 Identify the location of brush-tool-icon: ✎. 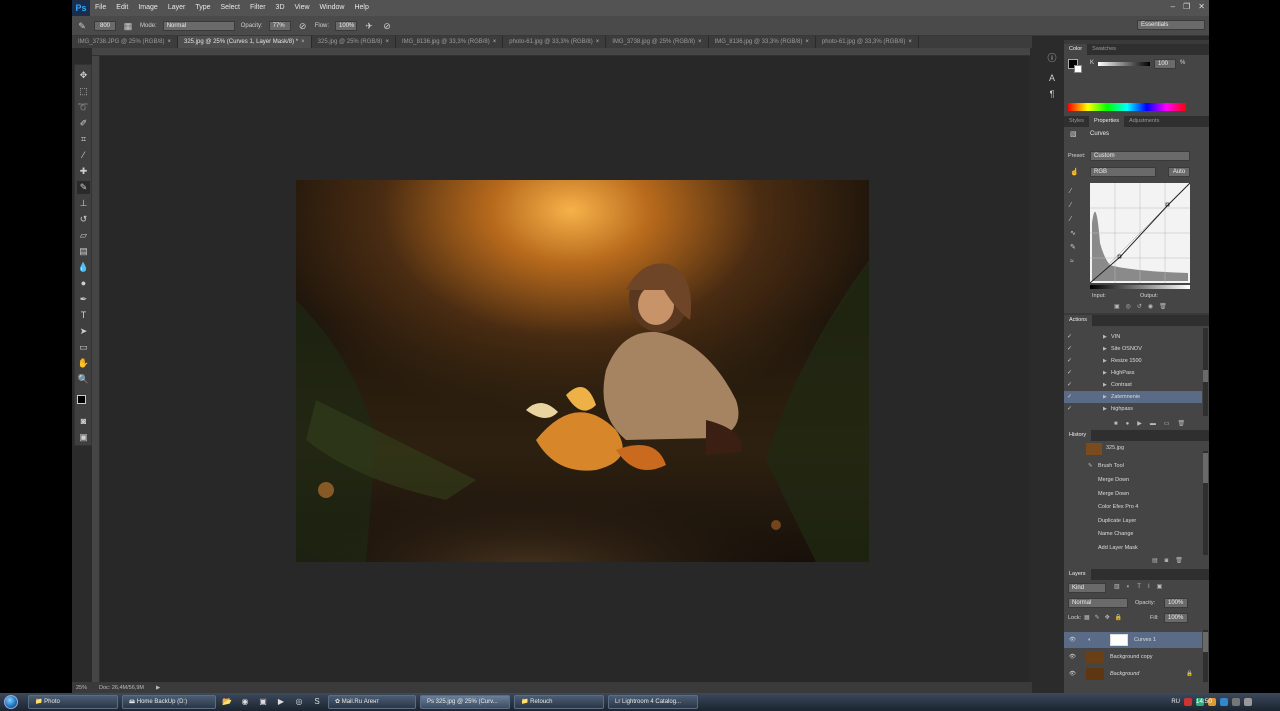
(83, 187).